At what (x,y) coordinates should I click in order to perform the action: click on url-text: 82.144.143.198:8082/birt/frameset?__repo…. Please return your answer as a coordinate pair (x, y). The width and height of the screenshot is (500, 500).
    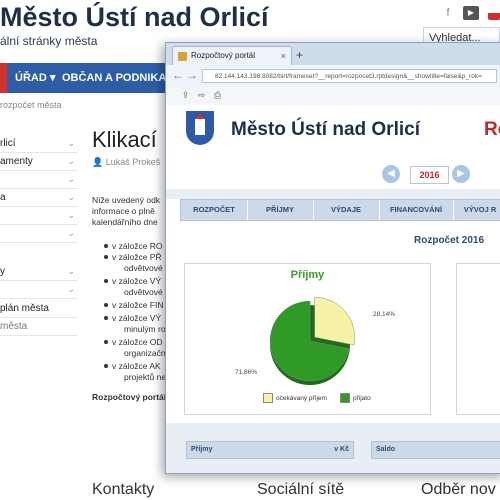
    Looking at the image, I should click on (348, 76).